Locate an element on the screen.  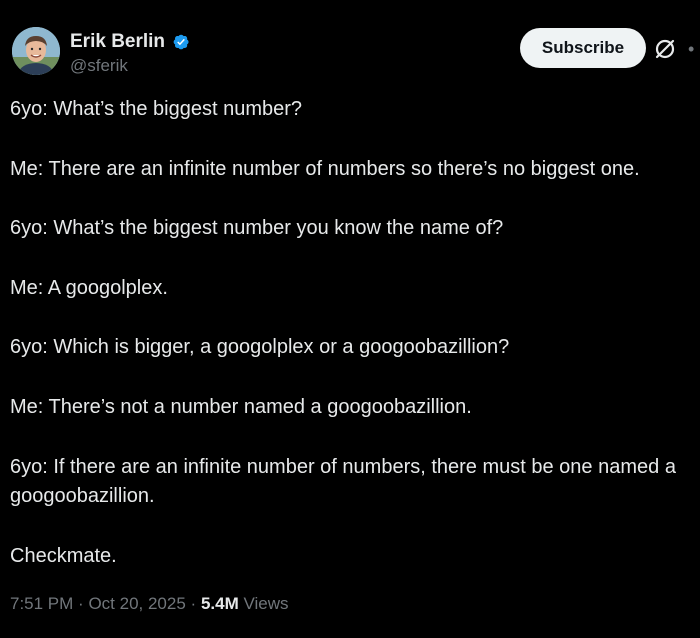
post-meta: 7:51 PM · Oct 20, 2025 · 5.4M Views is located at coordinates (149, 604).